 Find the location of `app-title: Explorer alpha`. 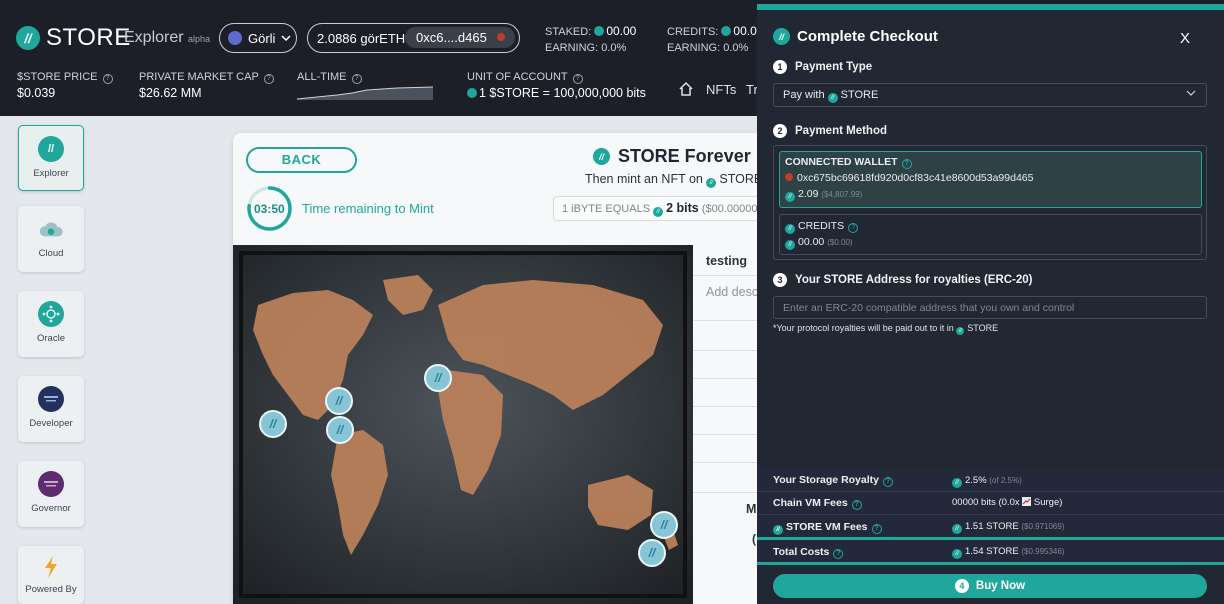

app-title: Explorer alpha is located at coordinates (167, 38).